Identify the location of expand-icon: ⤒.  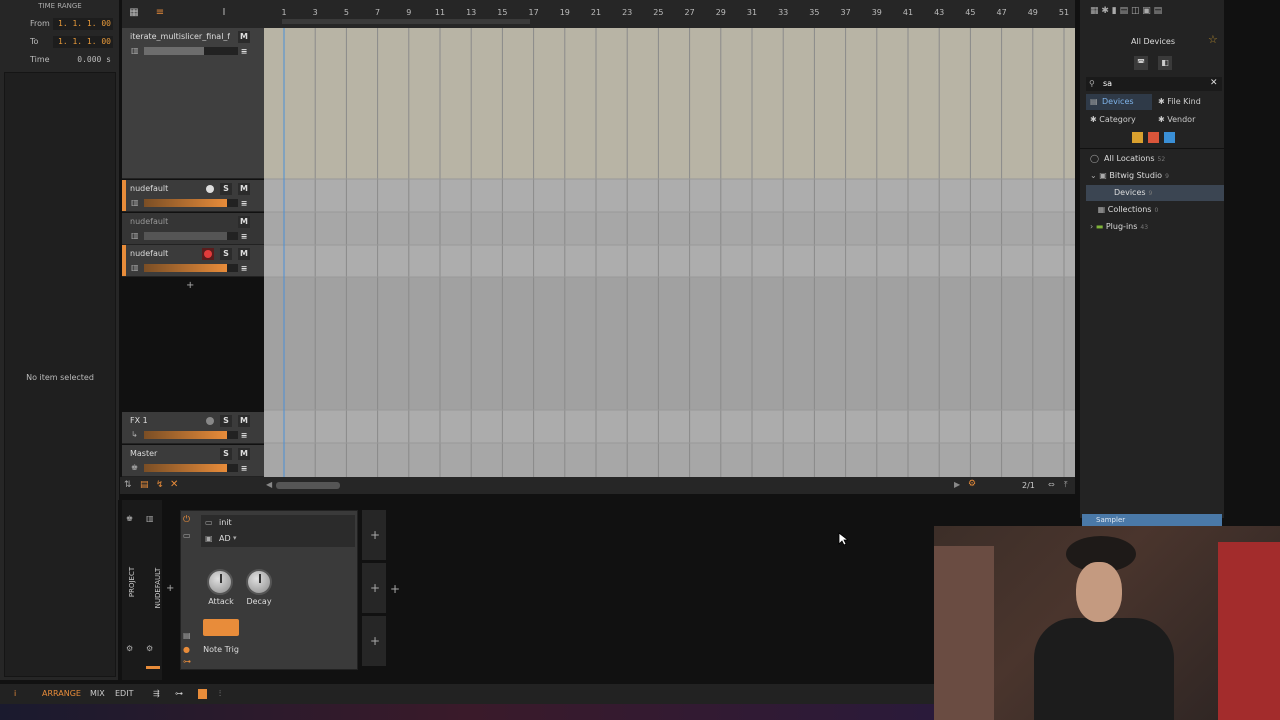
(1066, 485).